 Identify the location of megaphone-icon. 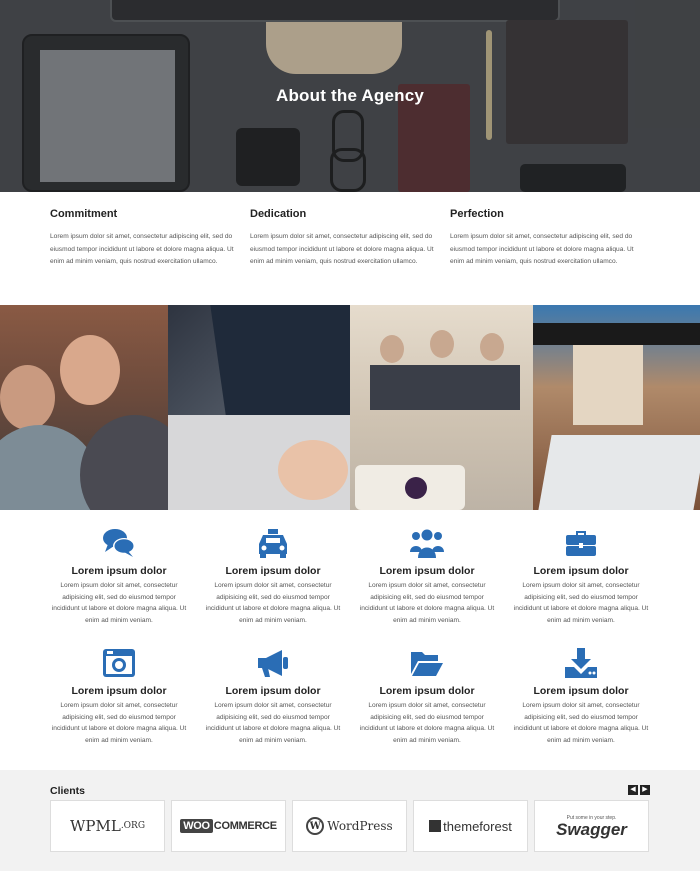
(273, 663).